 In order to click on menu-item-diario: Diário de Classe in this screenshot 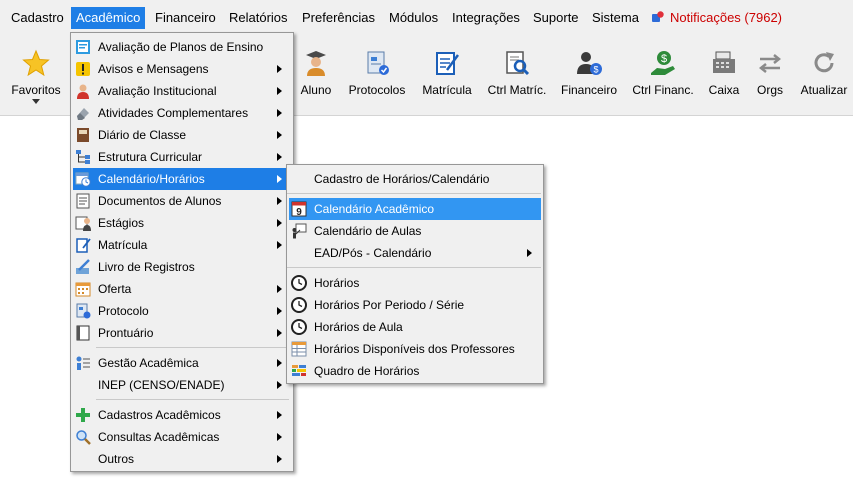, I will do `click(182, 135)`.